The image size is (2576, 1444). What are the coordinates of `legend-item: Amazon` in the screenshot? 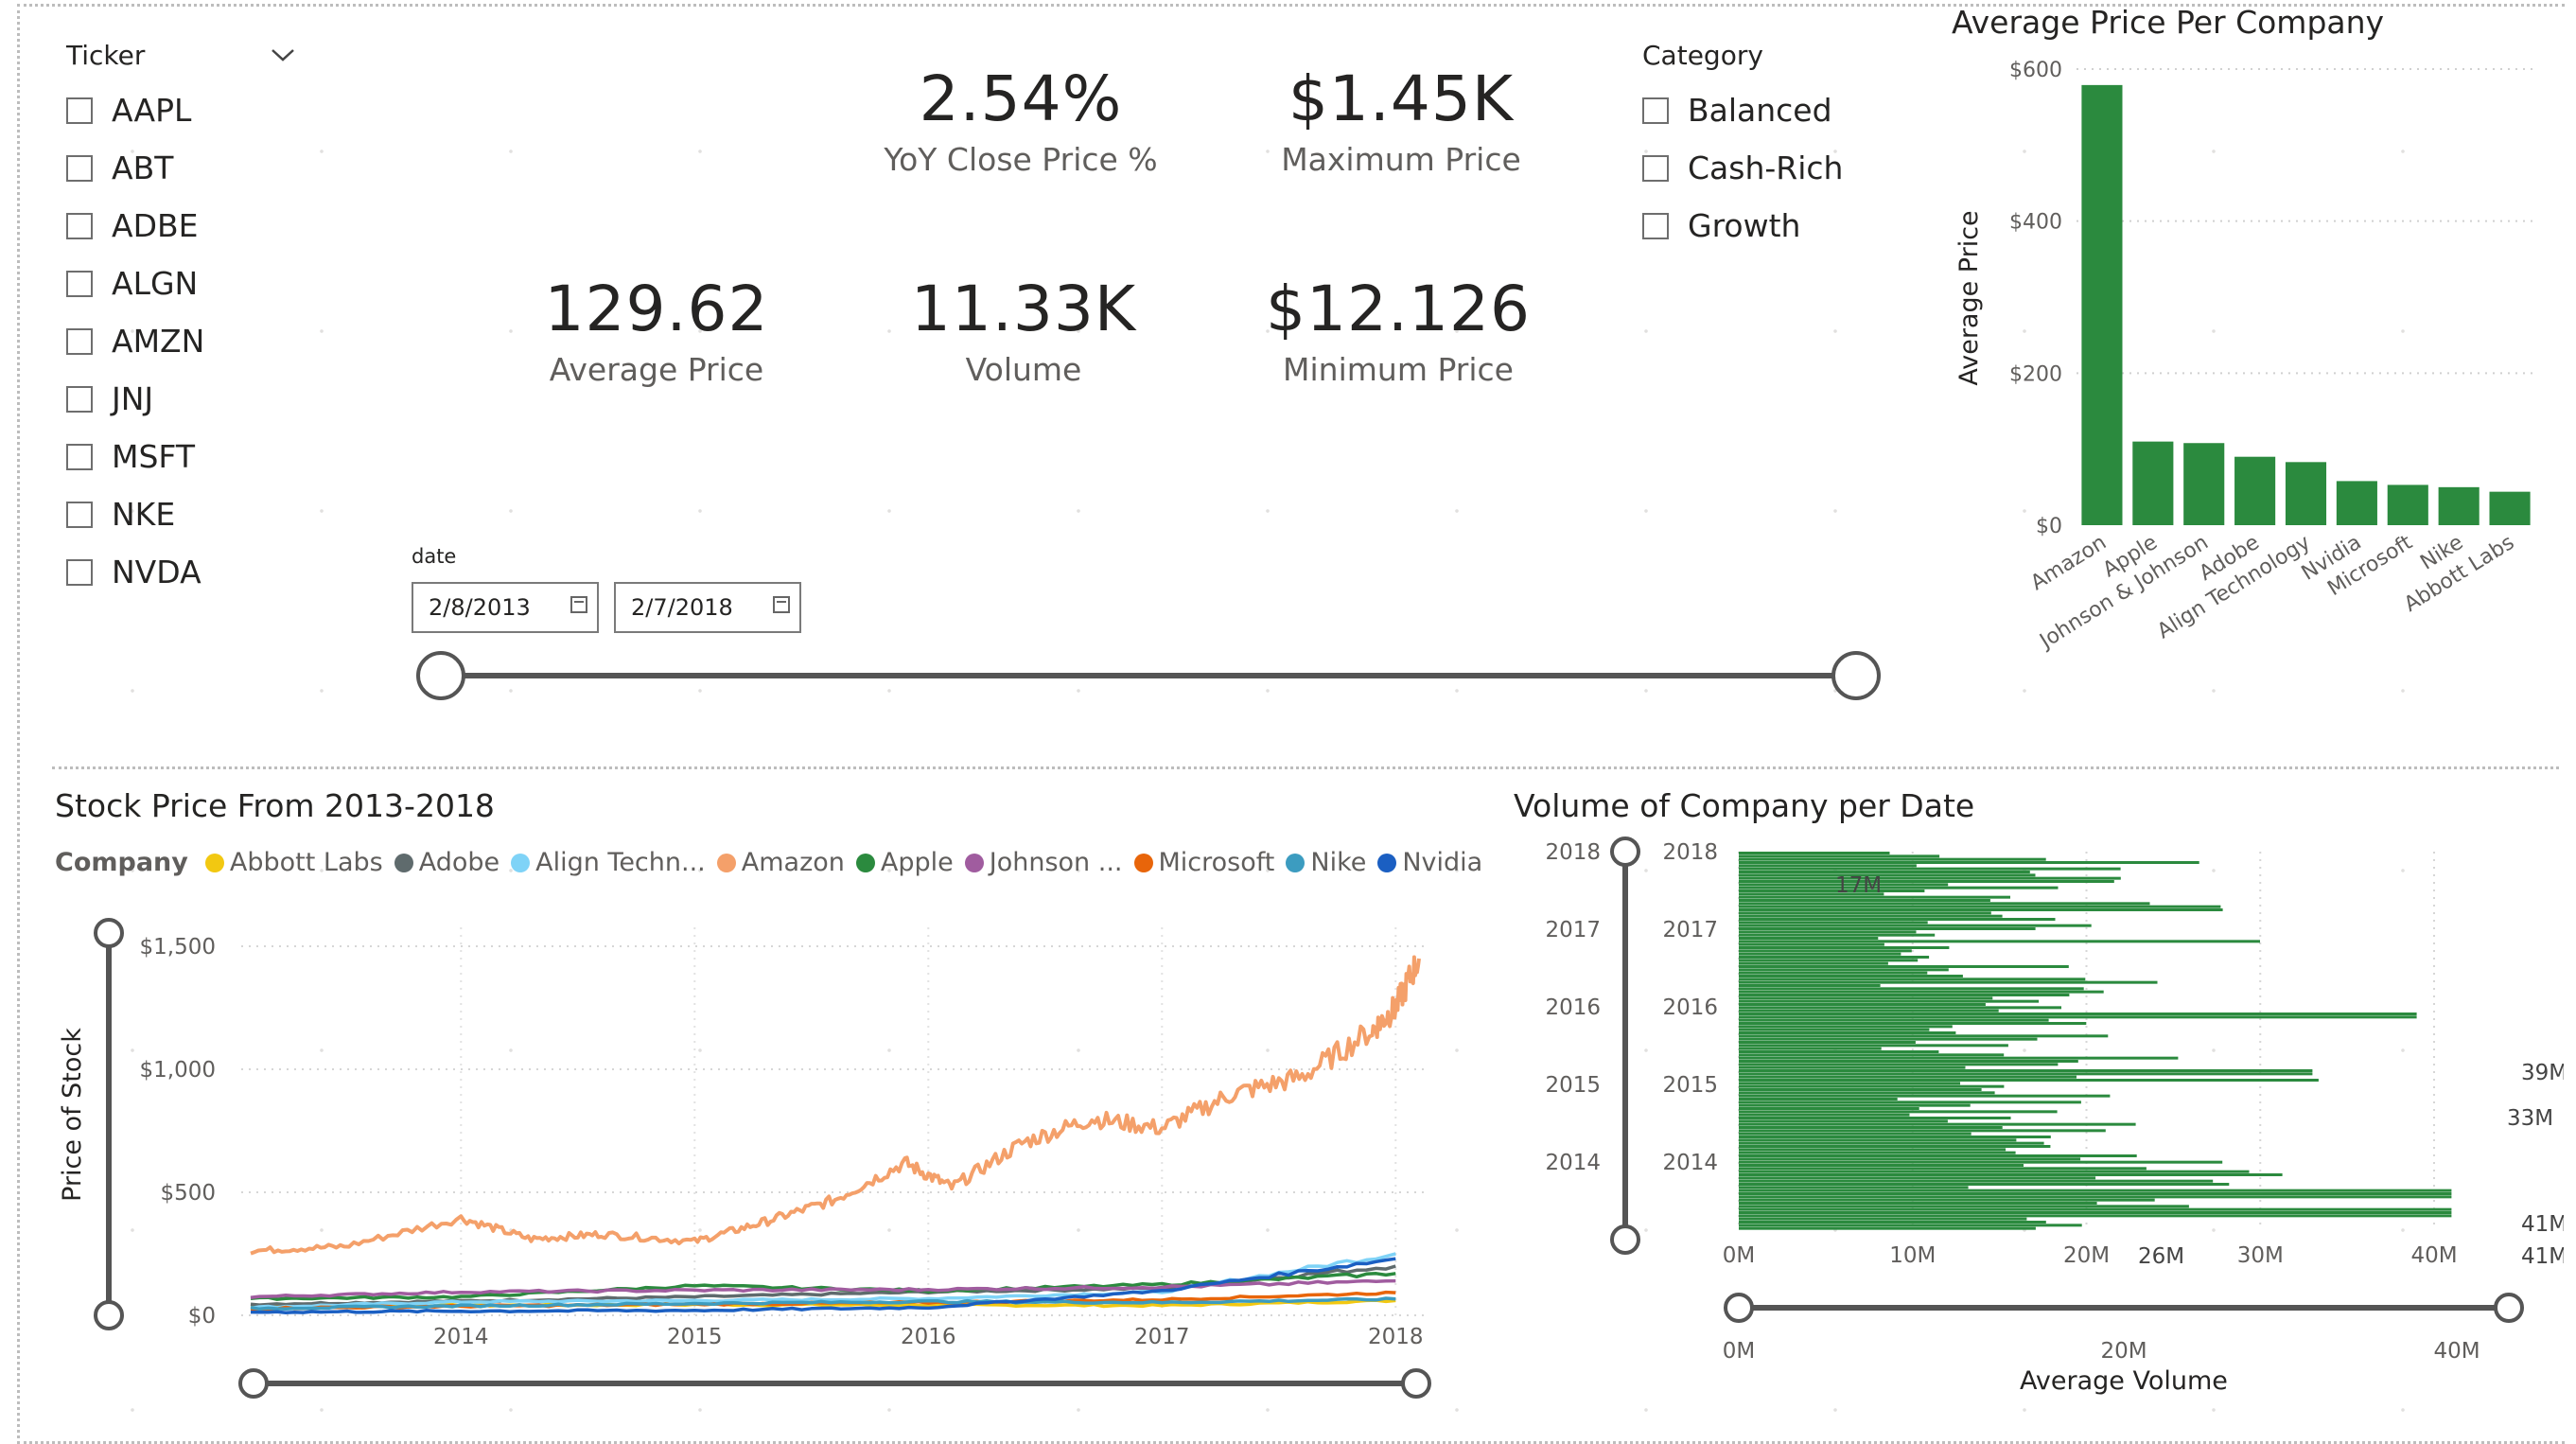 It's located at (781, 862).